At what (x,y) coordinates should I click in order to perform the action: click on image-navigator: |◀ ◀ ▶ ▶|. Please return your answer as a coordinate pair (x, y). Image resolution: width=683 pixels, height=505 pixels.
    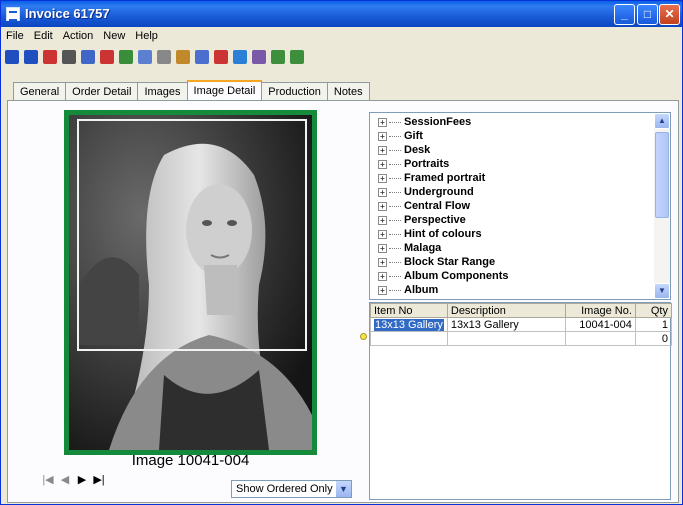
    Looking at the image, I should click on (74, 481).